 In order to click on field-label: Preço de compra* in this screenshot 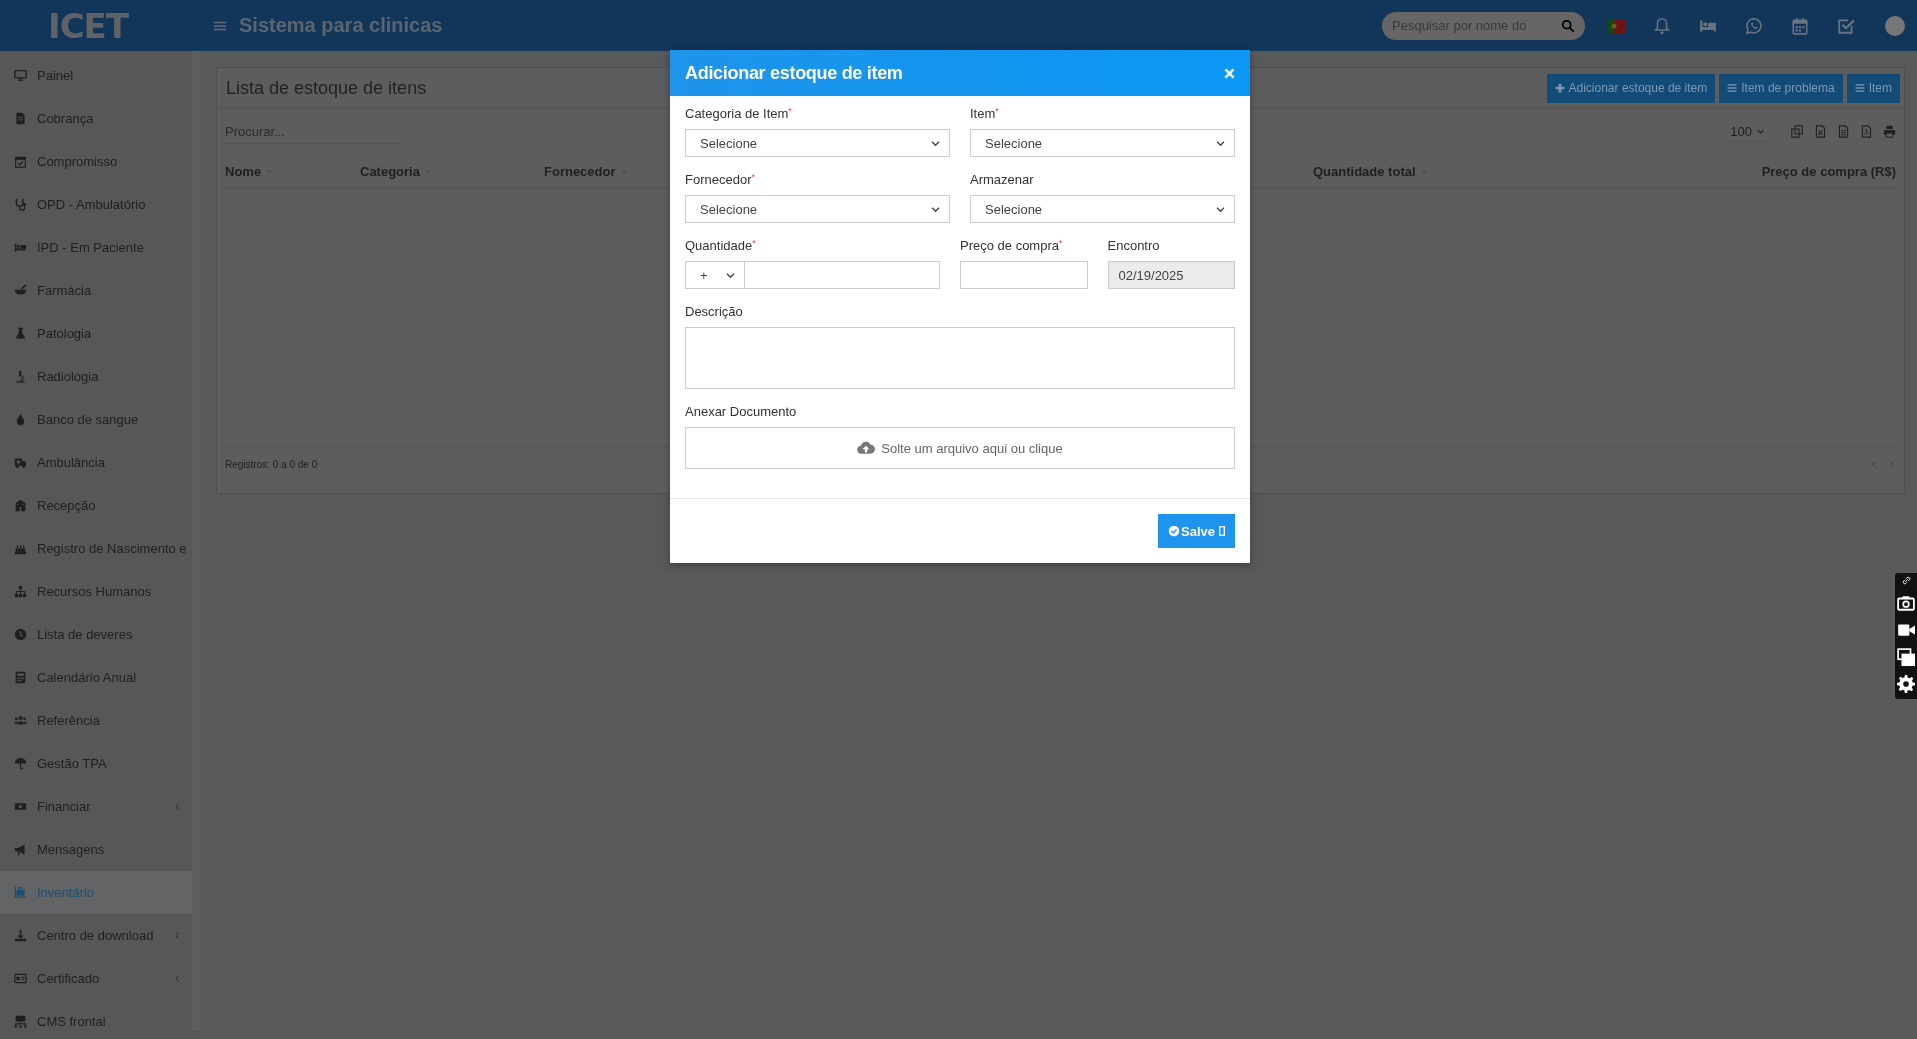, I will do `click(1012, 246)`.